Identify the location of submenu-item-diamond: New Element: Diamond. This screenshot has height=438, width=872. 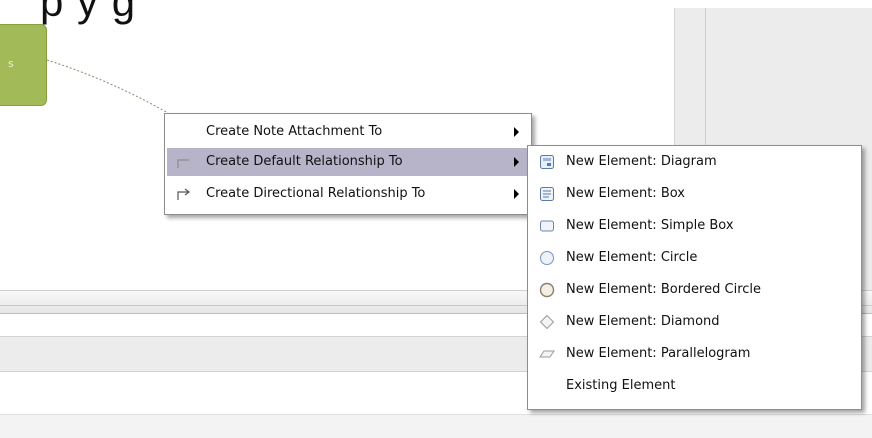
(694, 322).